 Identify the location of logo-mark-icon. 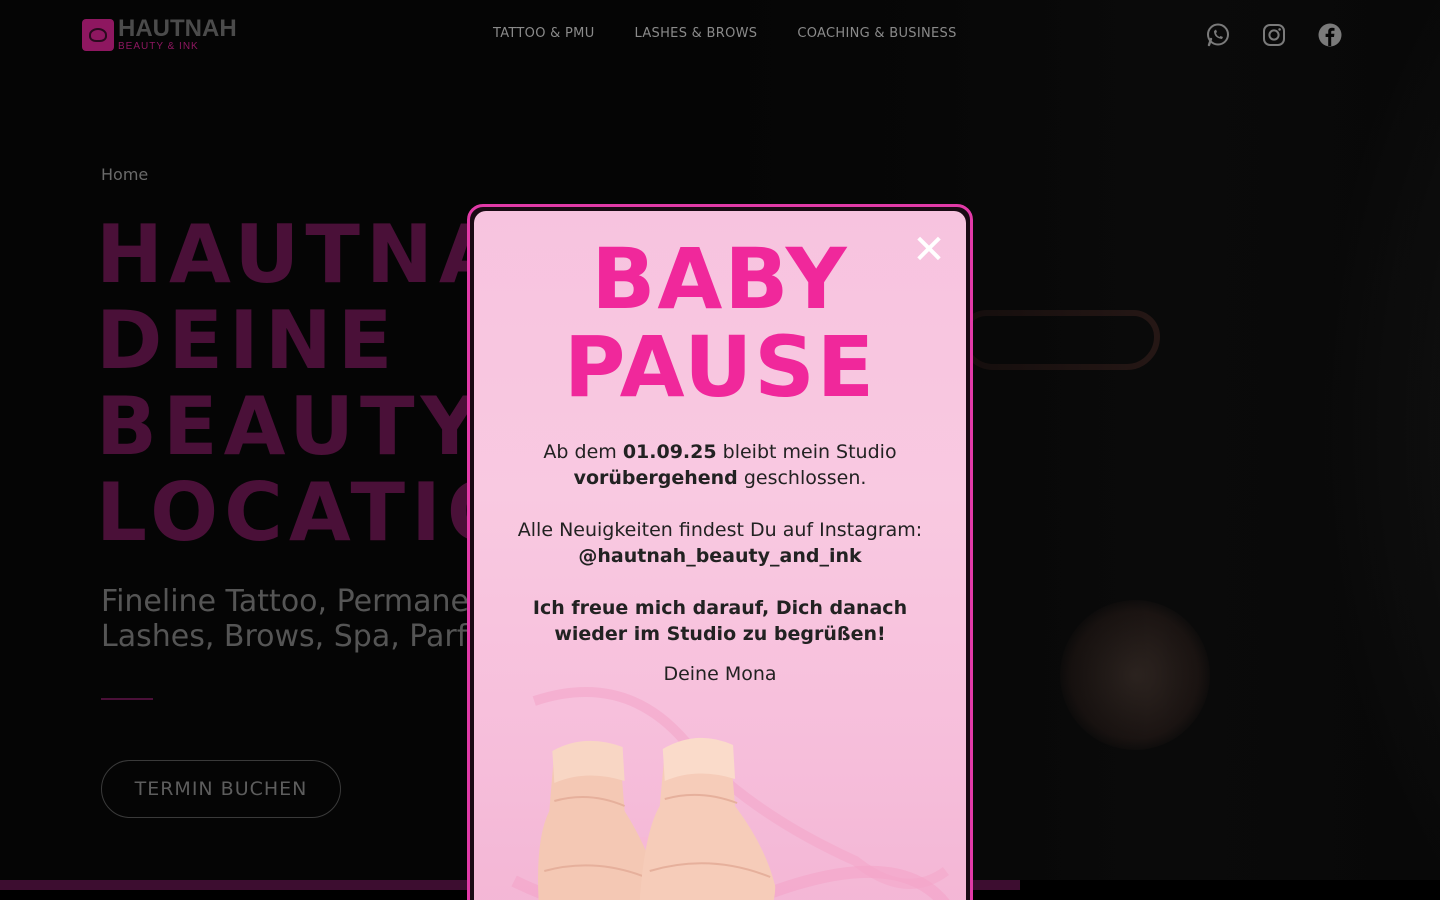
(98, 34).